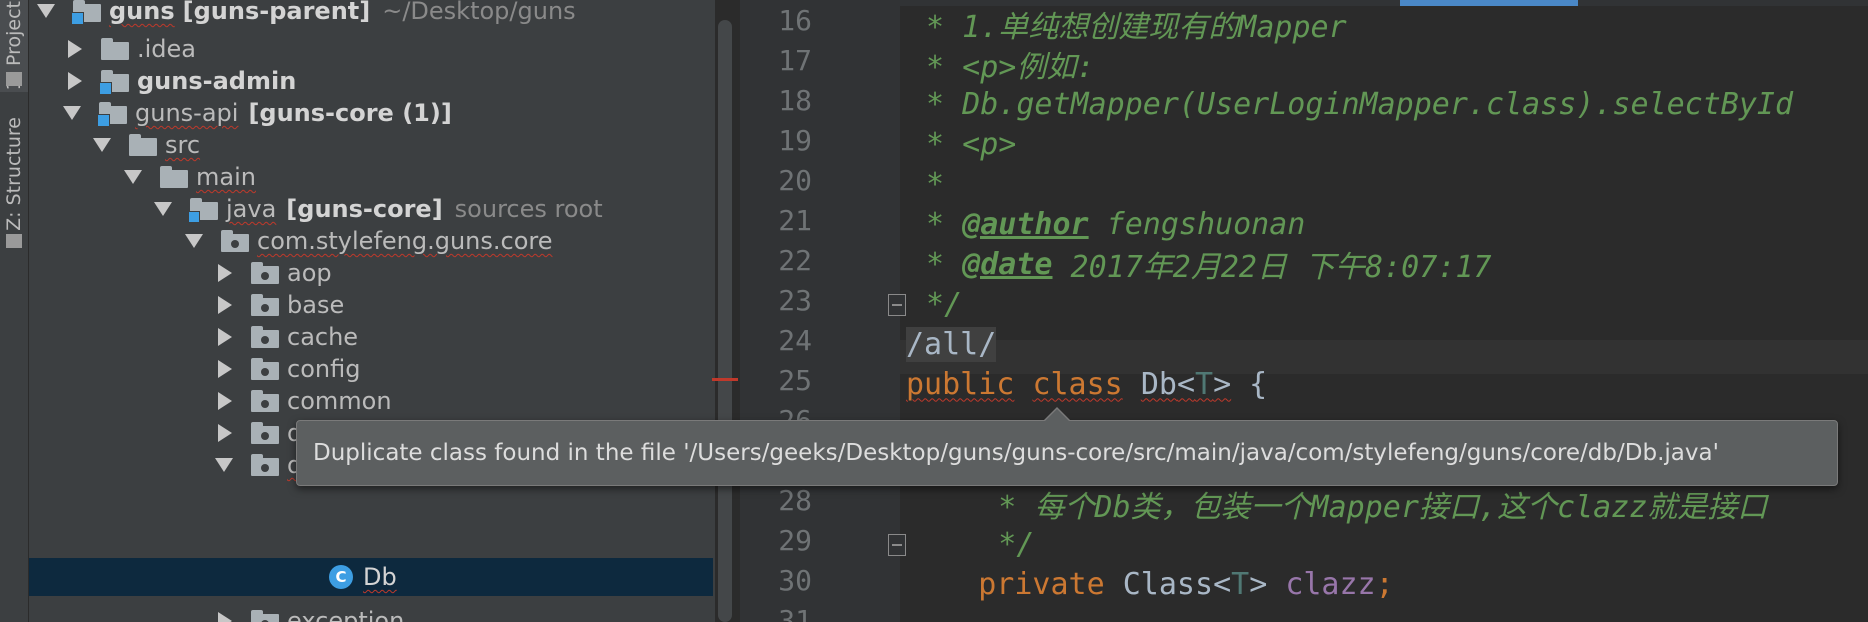 Image resolution: width=1868 pixels, height=622 pixels. Describe the element at coordinates (1387, 344) in the screenshot. I see `code-line: /all/` at that location.